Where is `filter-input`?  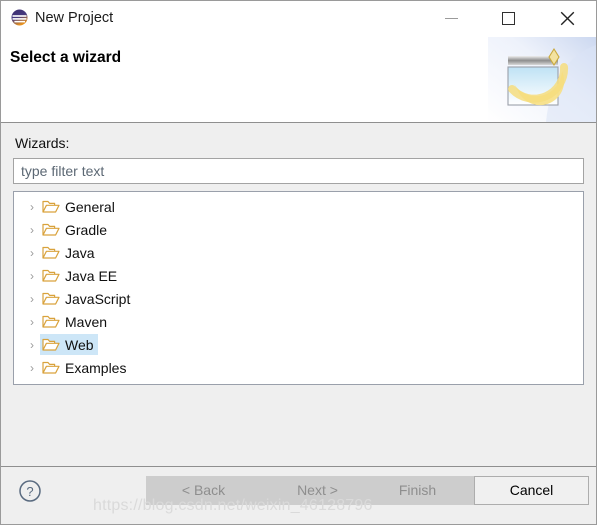
filter-input is located at coordinates (298, 171).